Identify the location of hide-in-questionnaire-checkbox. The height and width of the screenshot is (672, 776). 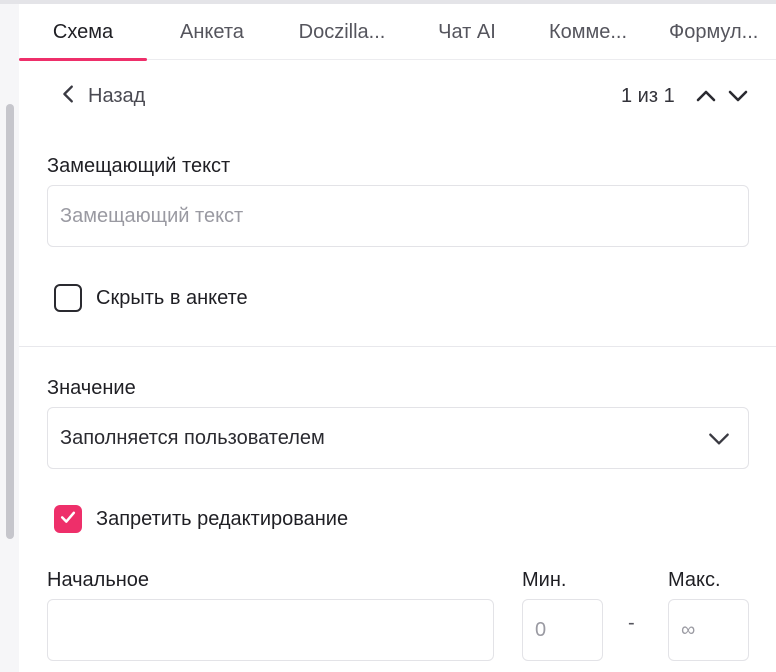
(68, 298).